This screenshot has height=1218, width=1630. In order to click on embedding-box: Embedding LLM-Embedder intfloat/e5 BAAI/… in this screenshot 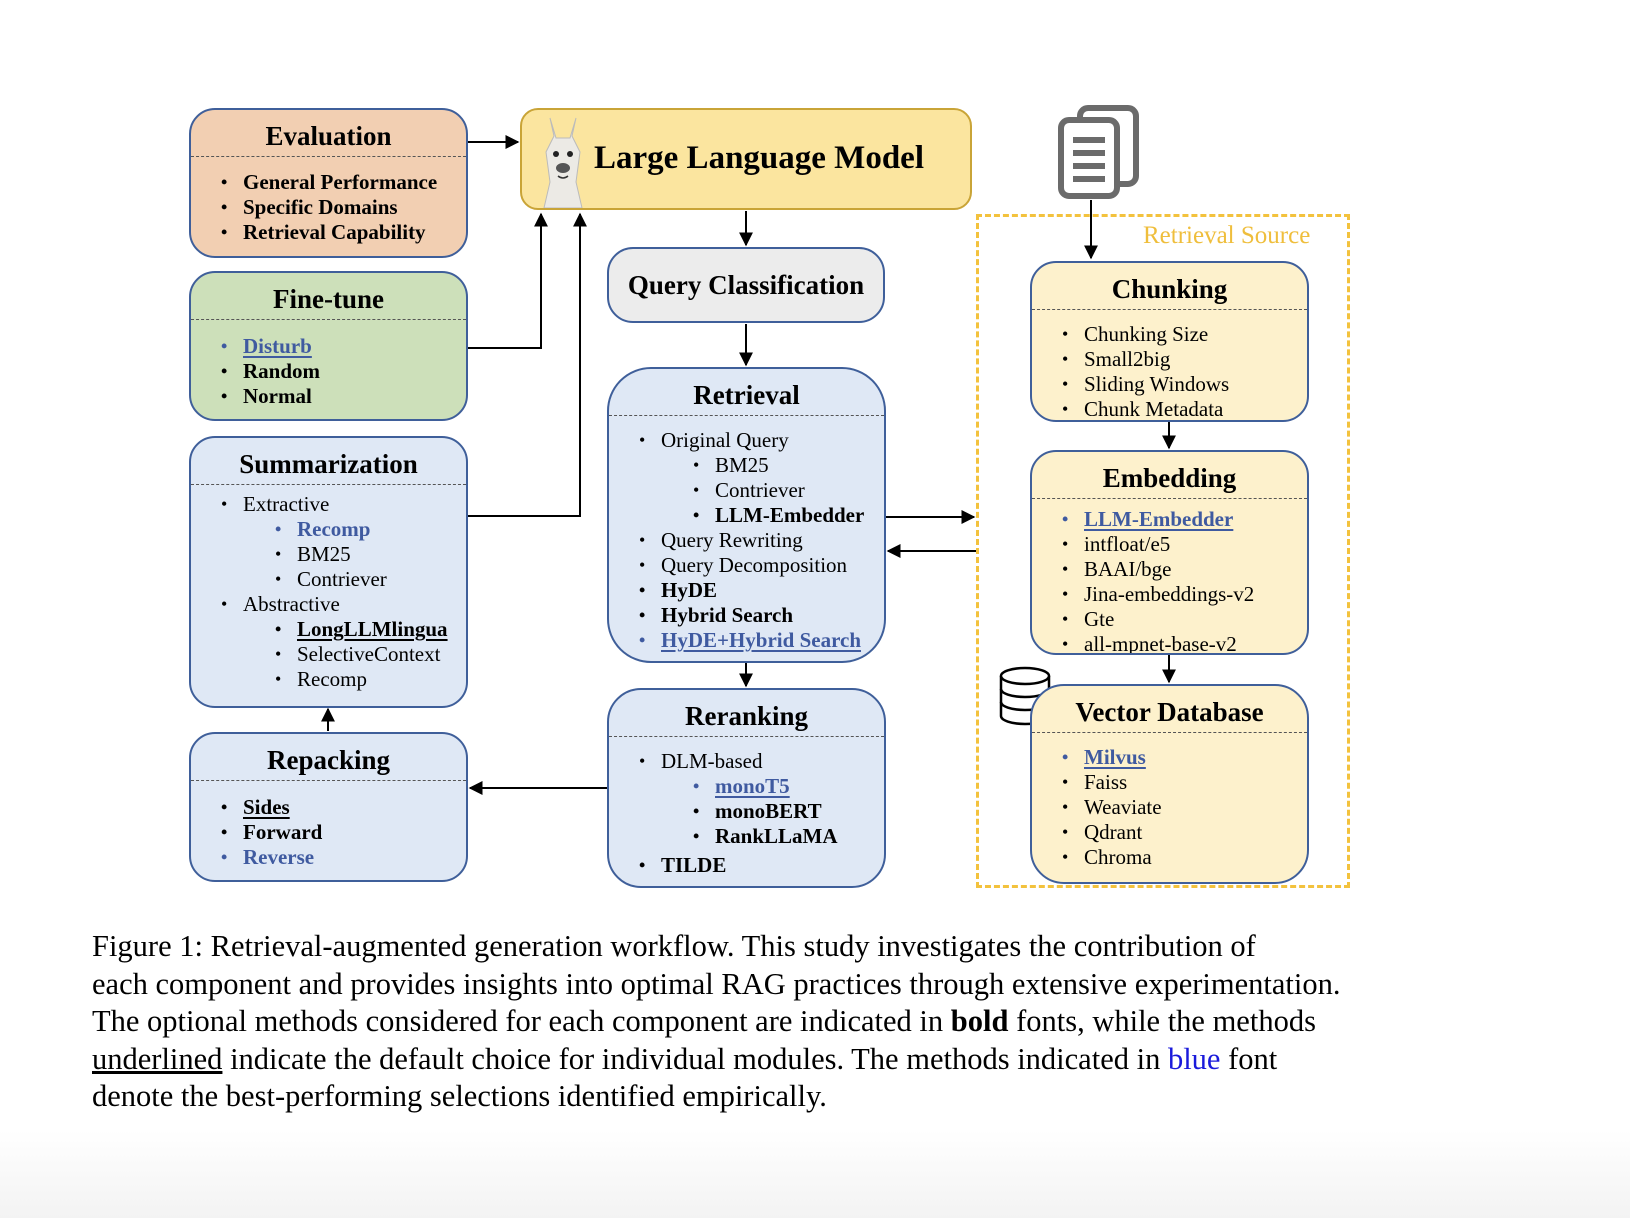, I will do `click(1169, 552)`.